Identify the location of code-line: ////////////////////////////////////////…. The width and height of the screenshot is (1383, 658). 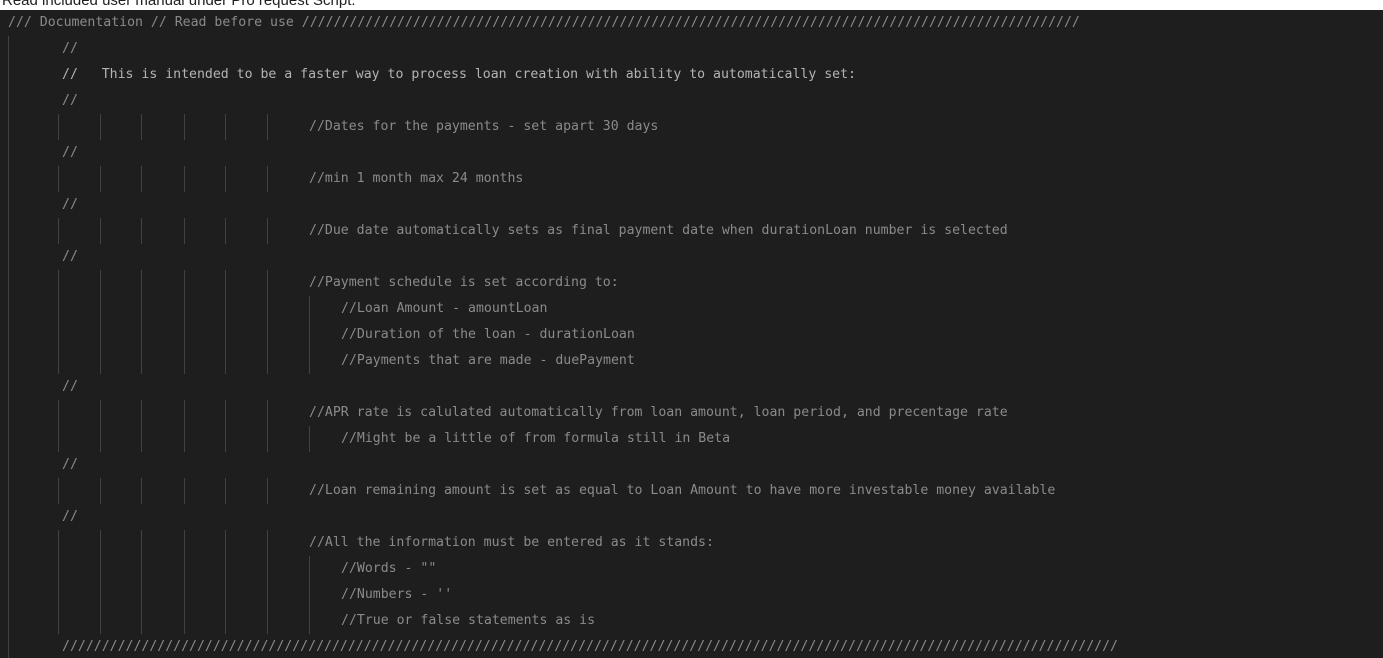
(691, 646).